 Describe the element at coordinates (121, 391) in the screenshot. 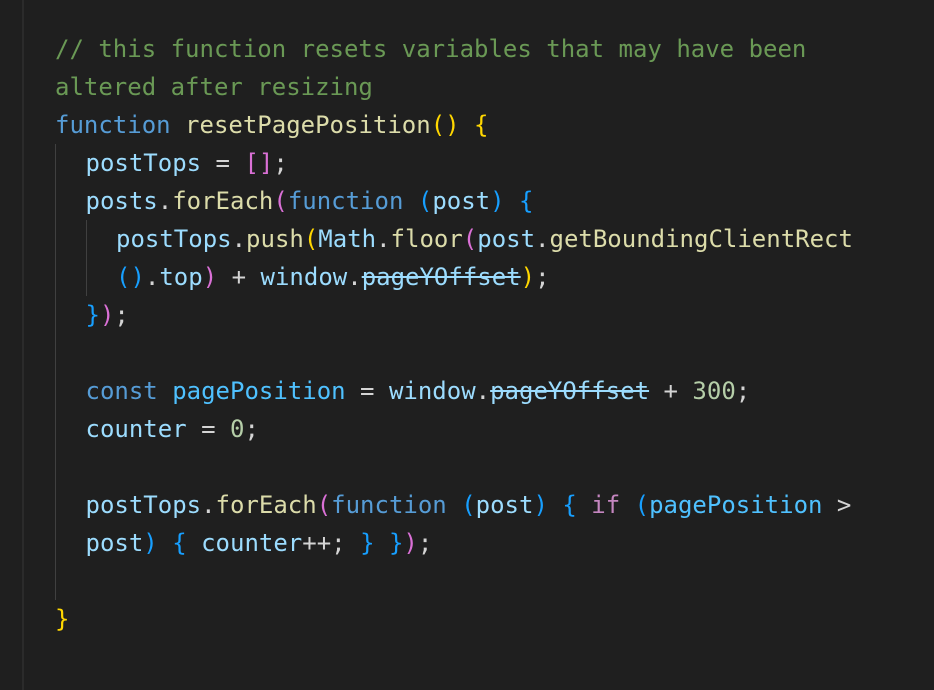

I see `code-token: const` at that location.